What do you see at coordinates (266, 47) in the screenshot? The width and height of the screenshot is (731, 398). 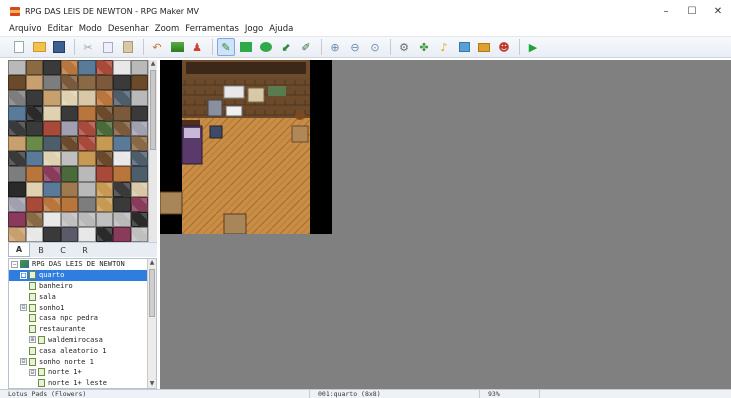 I see `ellipse-icon` at bounding box center [266, 47].